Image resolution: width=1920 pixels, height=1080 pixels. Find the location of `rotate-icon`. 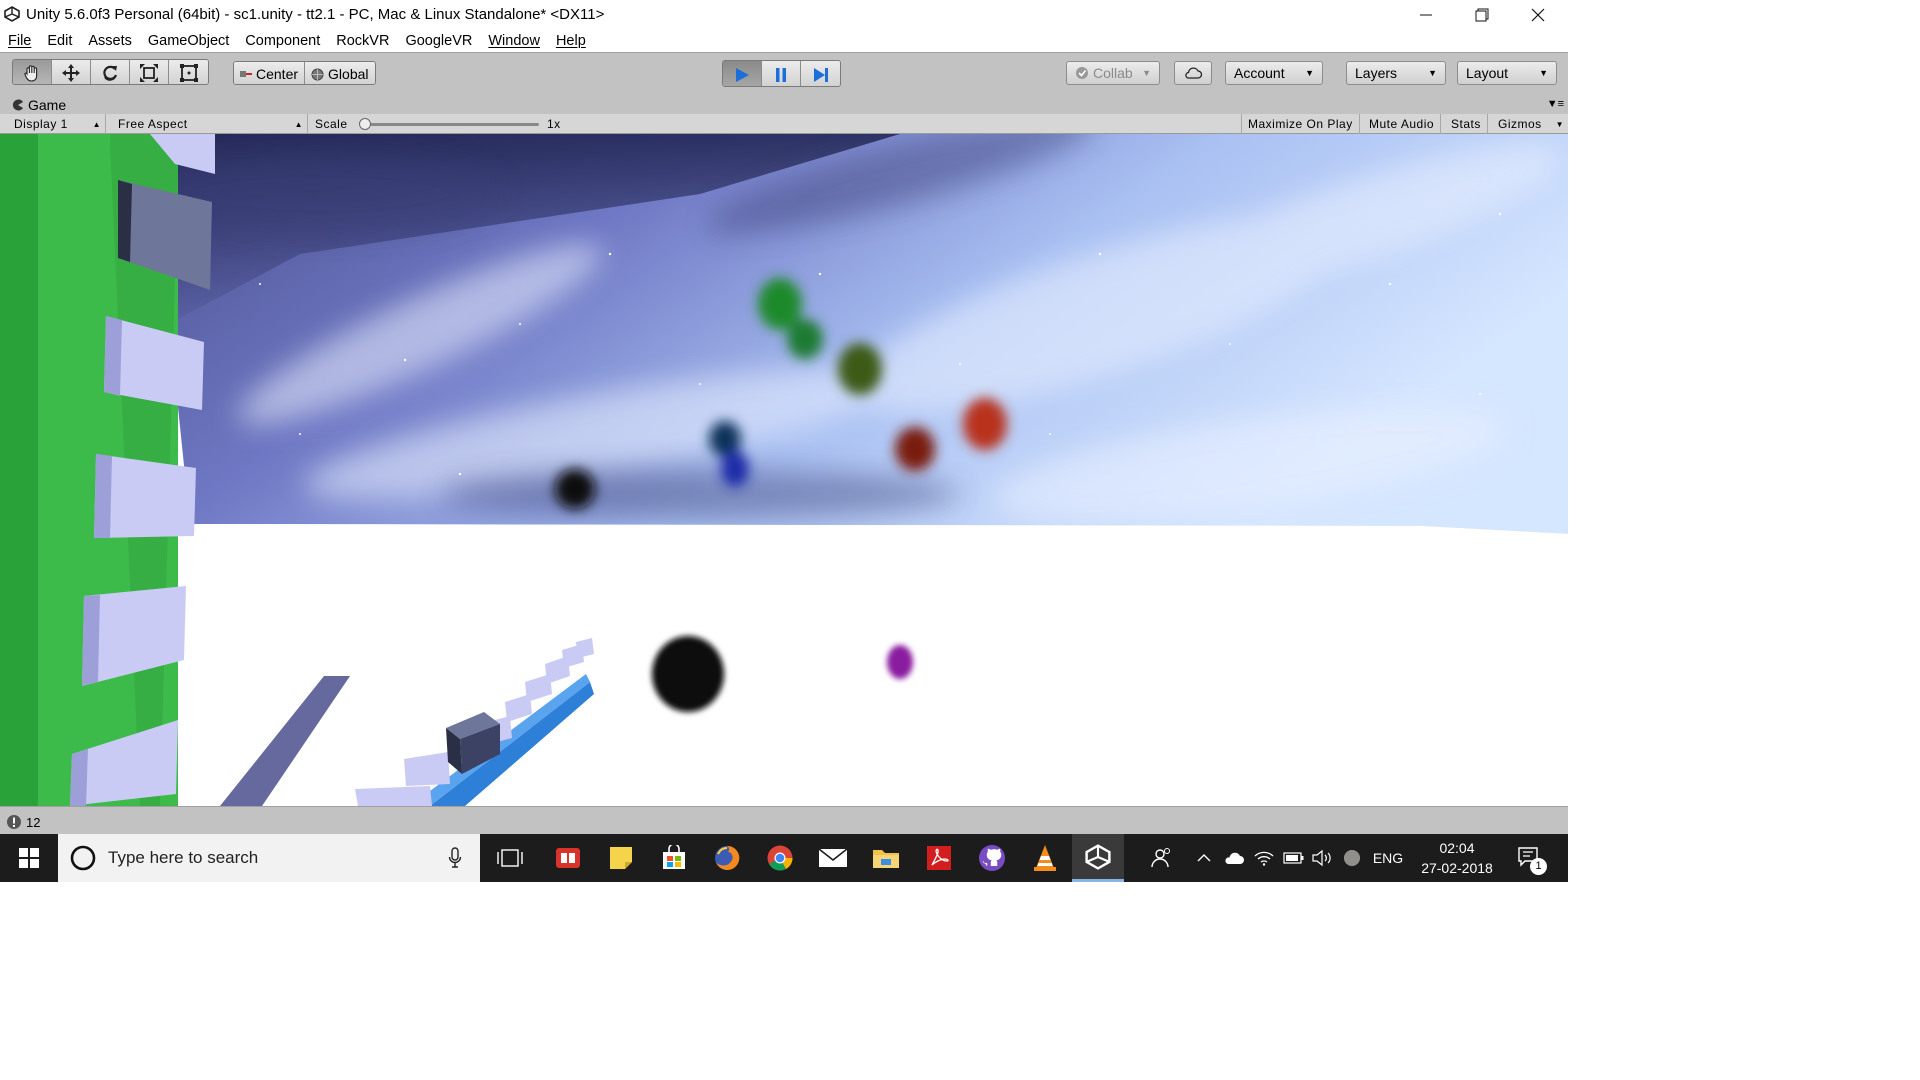

rotate-icon is located at coordinates (110, 73).